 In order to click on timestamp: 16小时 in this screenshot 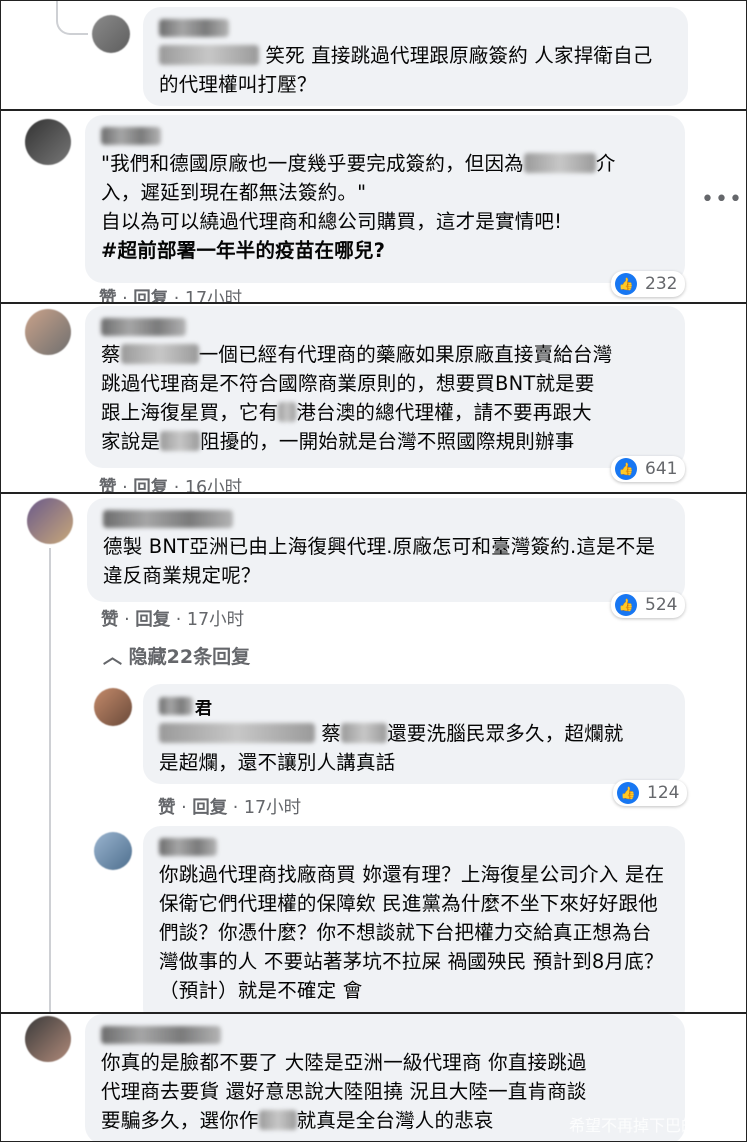, I will do `click(213, 485)`.